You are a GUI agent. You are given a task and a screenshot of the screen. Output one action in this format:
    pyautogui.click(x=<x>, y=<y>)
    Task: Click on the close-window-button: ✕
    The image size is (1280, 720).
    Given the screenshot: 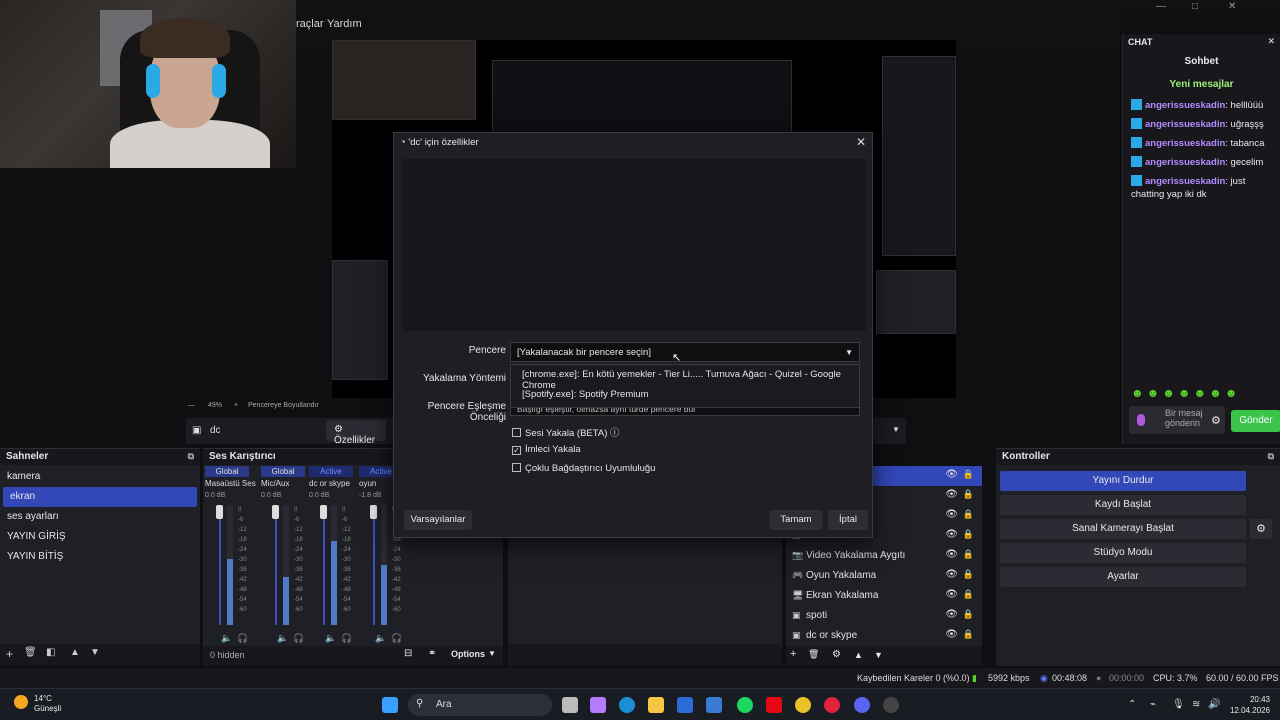 What is the action you would take?
    pyautogui.click(x=1232, y=6)
    